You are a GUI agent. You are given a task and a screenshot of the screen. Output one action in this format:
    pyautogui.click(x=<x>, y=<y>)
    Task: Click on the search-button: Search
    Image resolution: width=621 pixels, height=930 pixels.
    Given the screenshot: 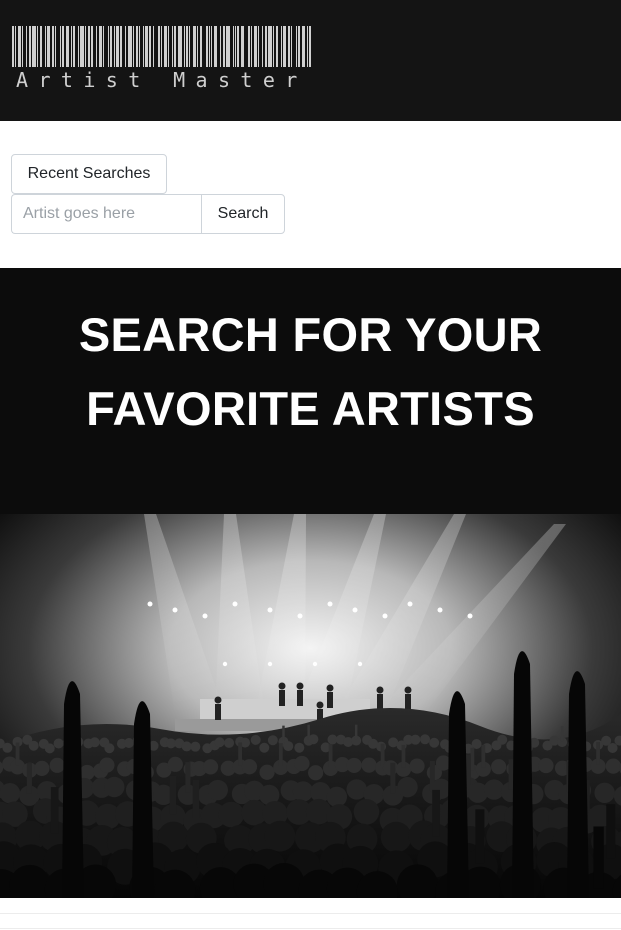 What is the action you would take?
    pyautogui.click(x=243, y=214)
    